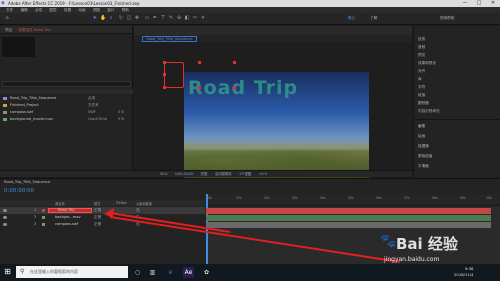 The height and width of the screenshot is (281, 500). I want to click on app-icon: ✿, so click(206, 272).